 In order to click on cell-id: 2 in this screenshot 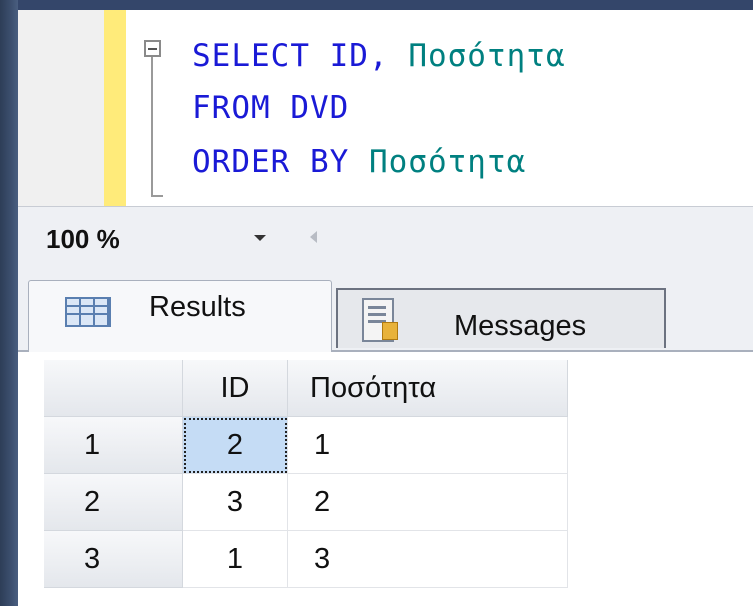, I will do `click(235, 445)`.